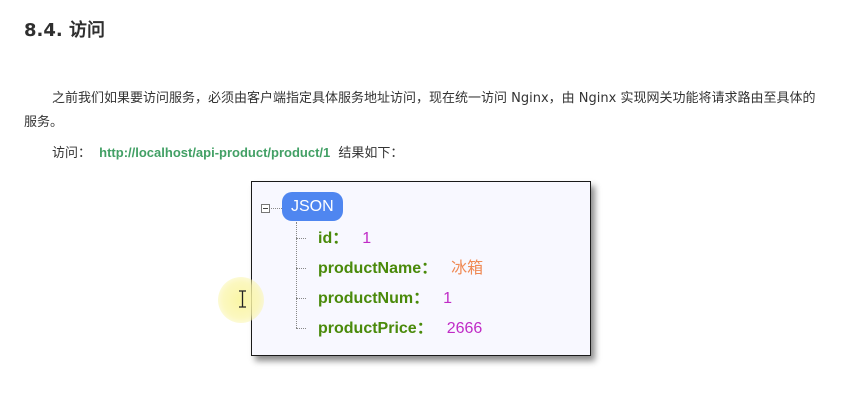  I want to click on json-value: 冰箱, so click(467, 267).